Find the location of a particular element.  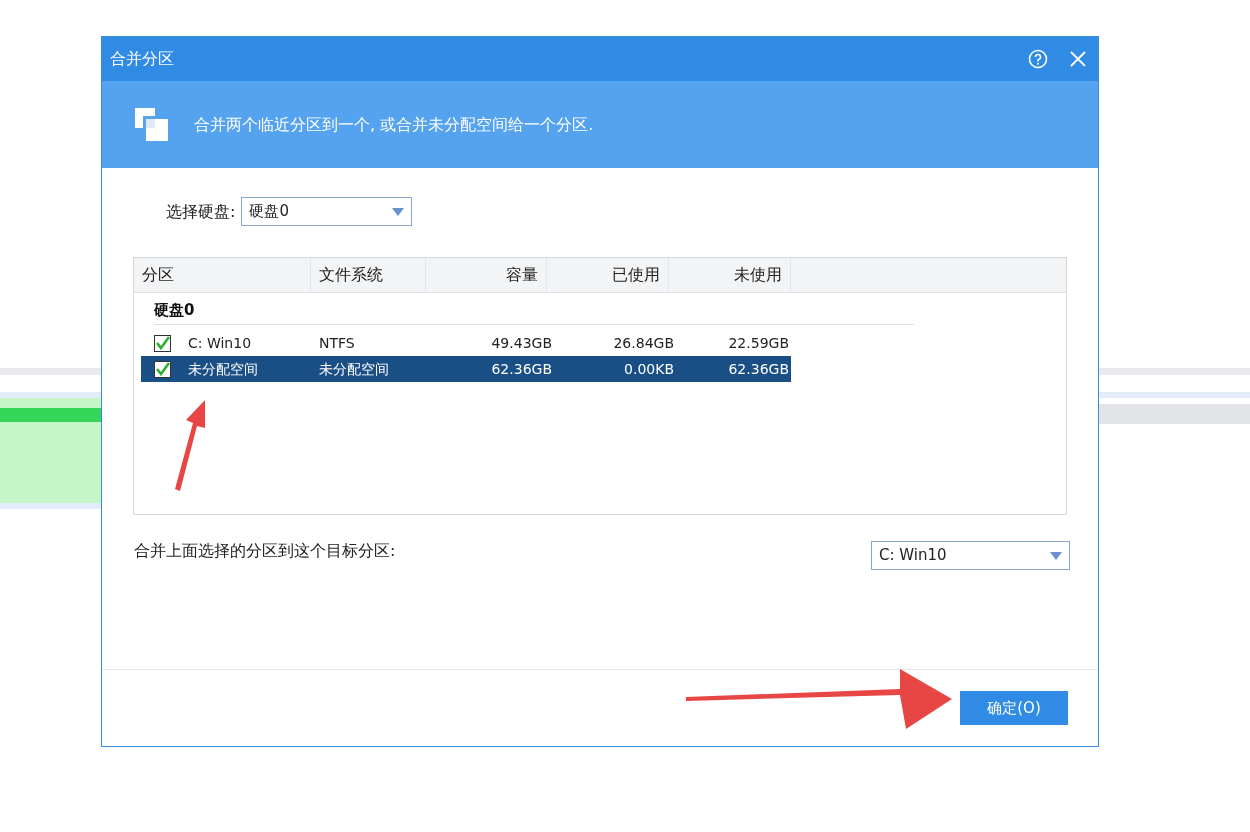

table-cell-text: NTFS is located at coordinates (337, 343).